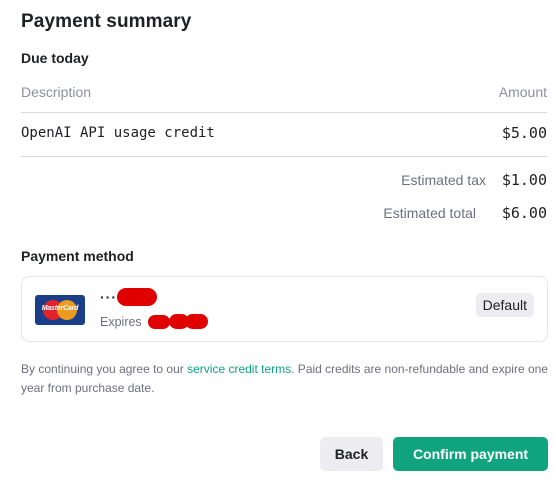 Image resolution: width=555 pixels, height=482 pixels. I want to click on estimated-total-label: Estimated total, so click(429, 213).